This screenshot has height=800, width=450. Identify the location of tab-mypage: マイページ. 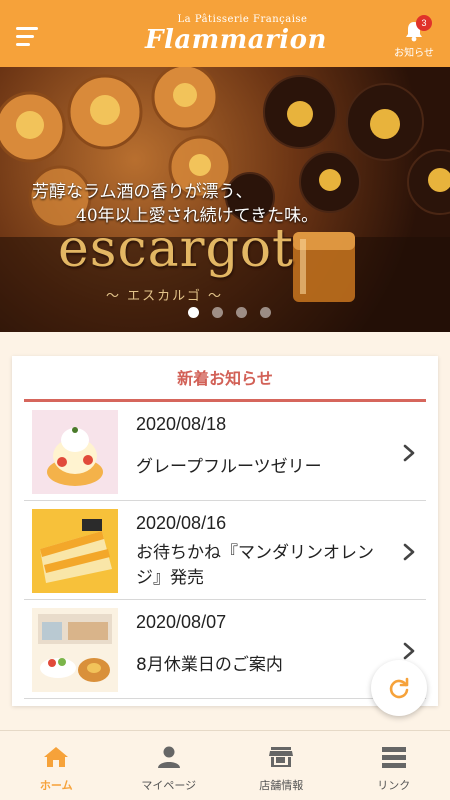
(169, 765).